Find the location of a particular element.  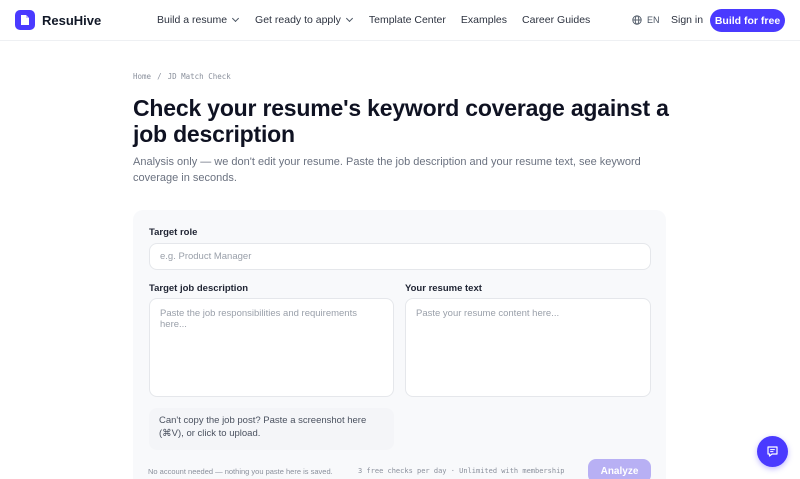

chat-support-button is located at coordinates (772, 451).